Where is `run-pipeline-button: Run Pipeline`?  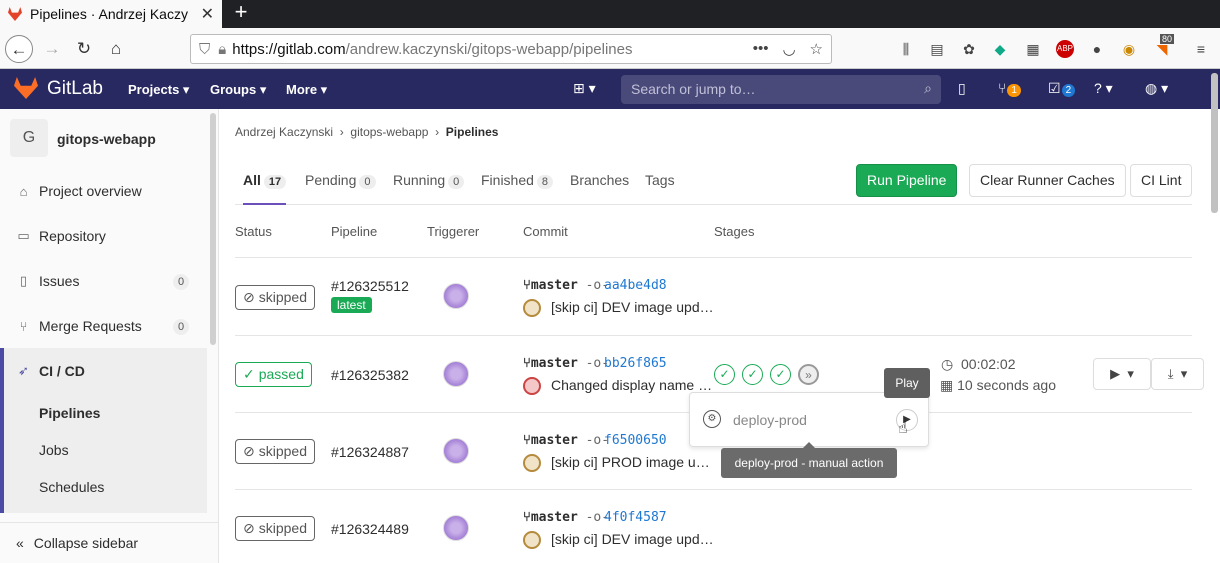
run-pipeline-button: Run Pipeline is located at coordinates (907, 180).